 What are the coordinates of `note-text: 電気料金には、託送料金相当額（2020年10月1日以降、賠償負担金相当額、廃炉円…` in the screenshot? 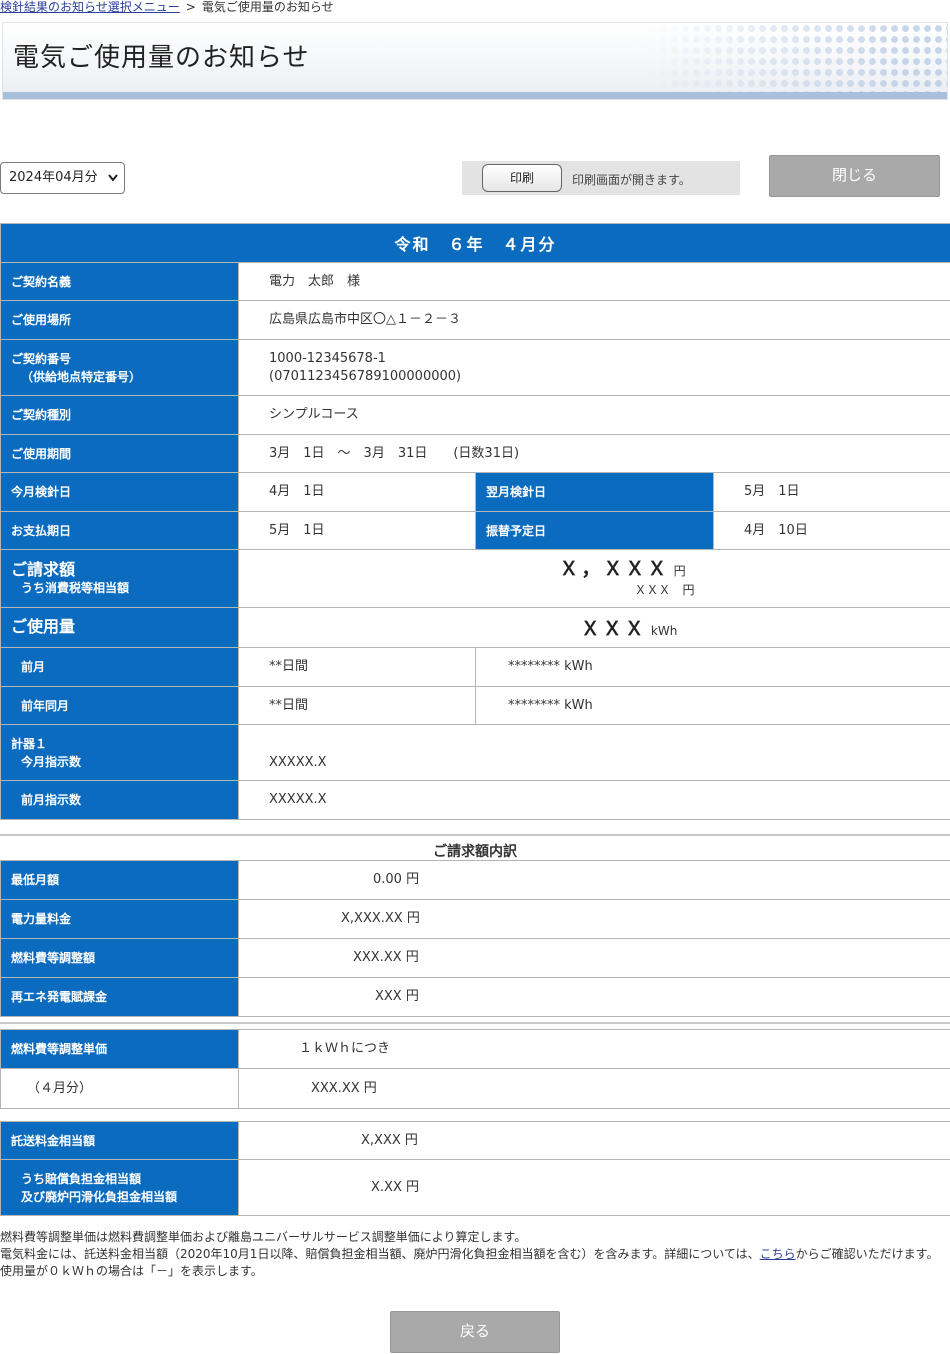 It's located at (380, 1254).